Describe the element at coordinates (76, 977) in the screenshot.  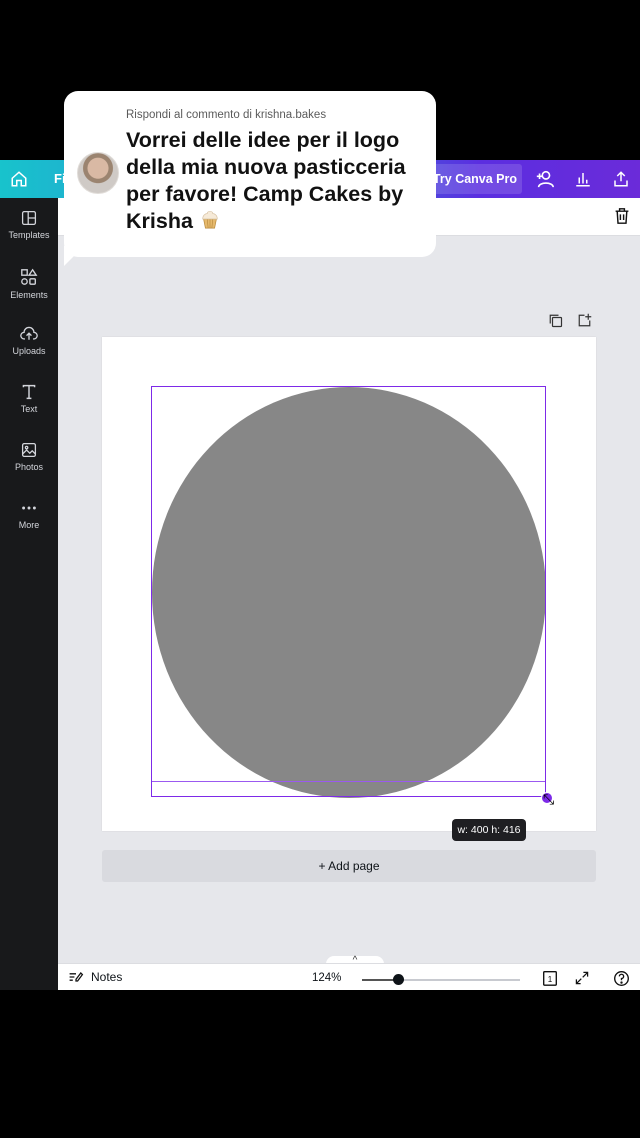
I see `notes-icon` at that location.